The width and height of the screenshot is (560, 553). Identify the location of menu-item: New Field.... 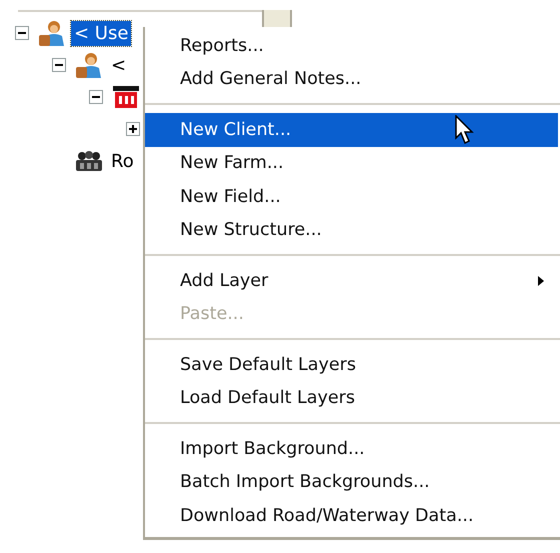
(352, 197).